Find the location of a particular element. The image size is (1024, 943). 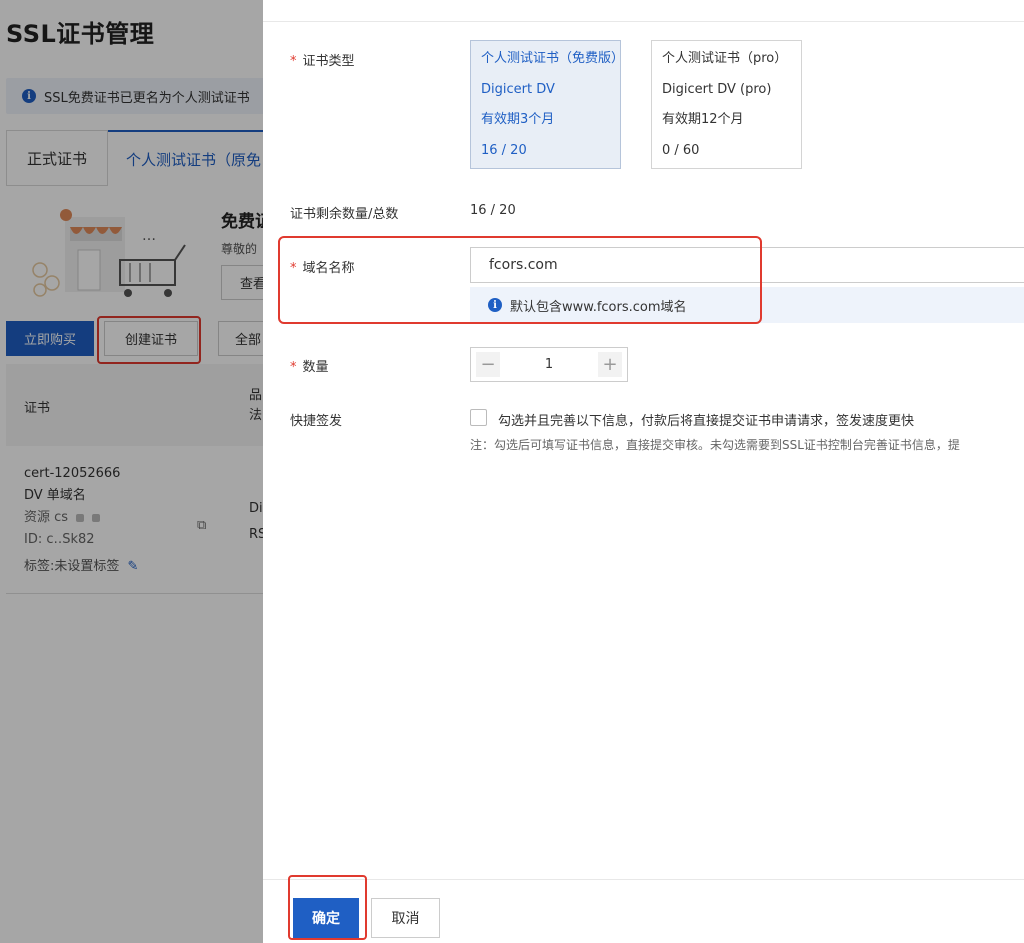

cert-type-label-text: 证书类型 is located at coordinates (328, 61).